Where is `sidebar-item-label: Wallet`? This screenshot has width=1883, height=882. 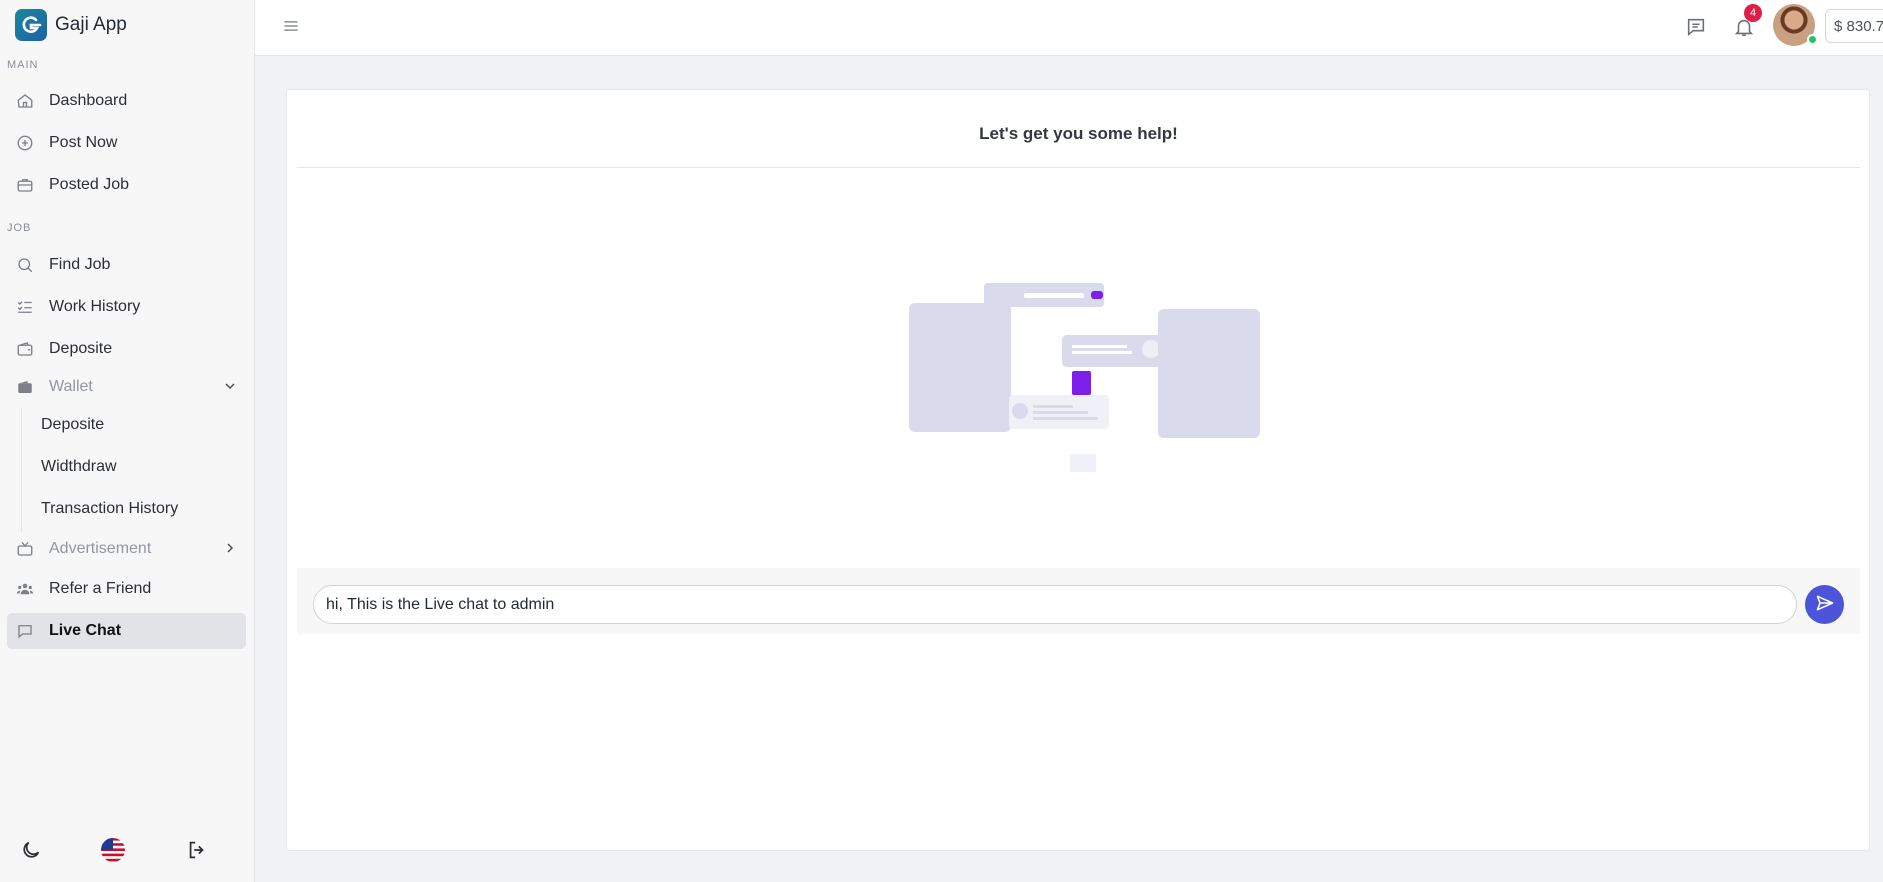
sidebar-item-label: Wallet is located at coordinates (71, 386).